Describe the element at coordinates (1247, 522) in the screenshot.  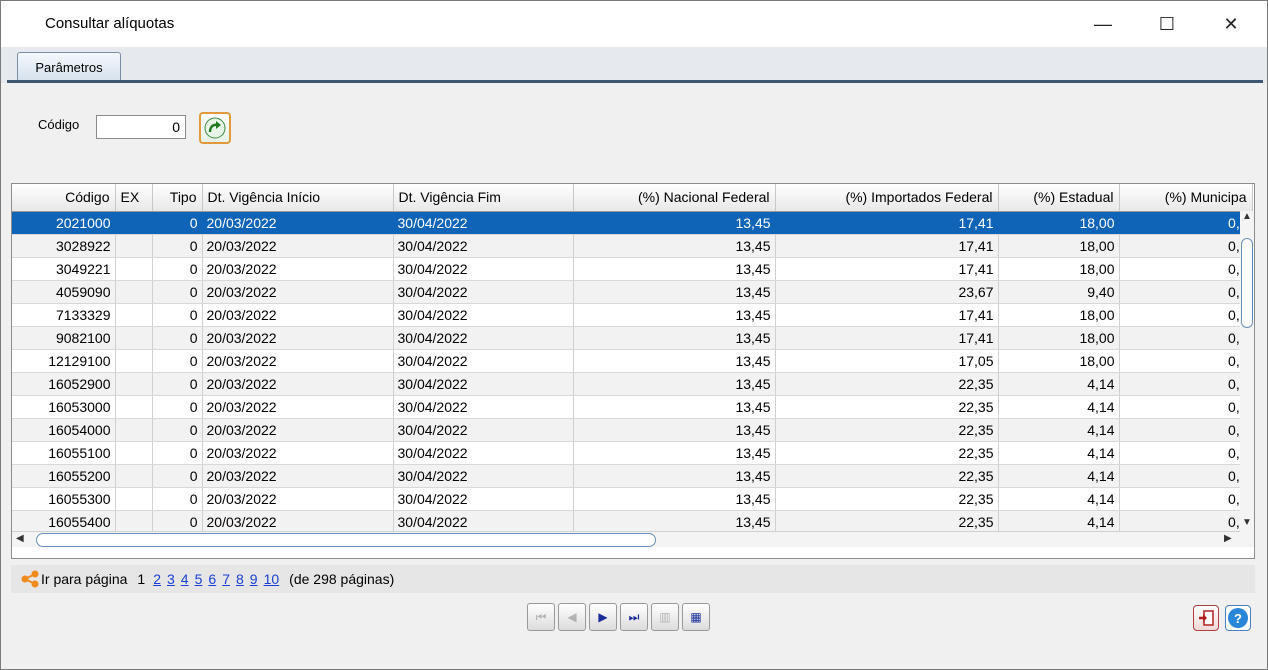
I see `scroll-down-icon: ▼` at that location.